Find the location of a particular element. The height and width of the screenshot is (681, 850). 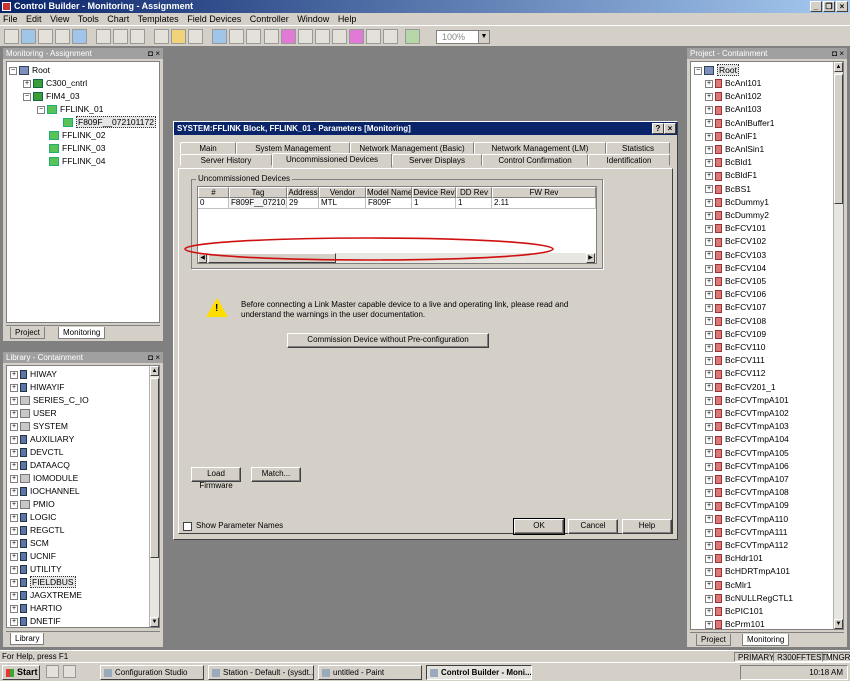

zoom-select: 100% ▼ is located at coordinates (463, 37).